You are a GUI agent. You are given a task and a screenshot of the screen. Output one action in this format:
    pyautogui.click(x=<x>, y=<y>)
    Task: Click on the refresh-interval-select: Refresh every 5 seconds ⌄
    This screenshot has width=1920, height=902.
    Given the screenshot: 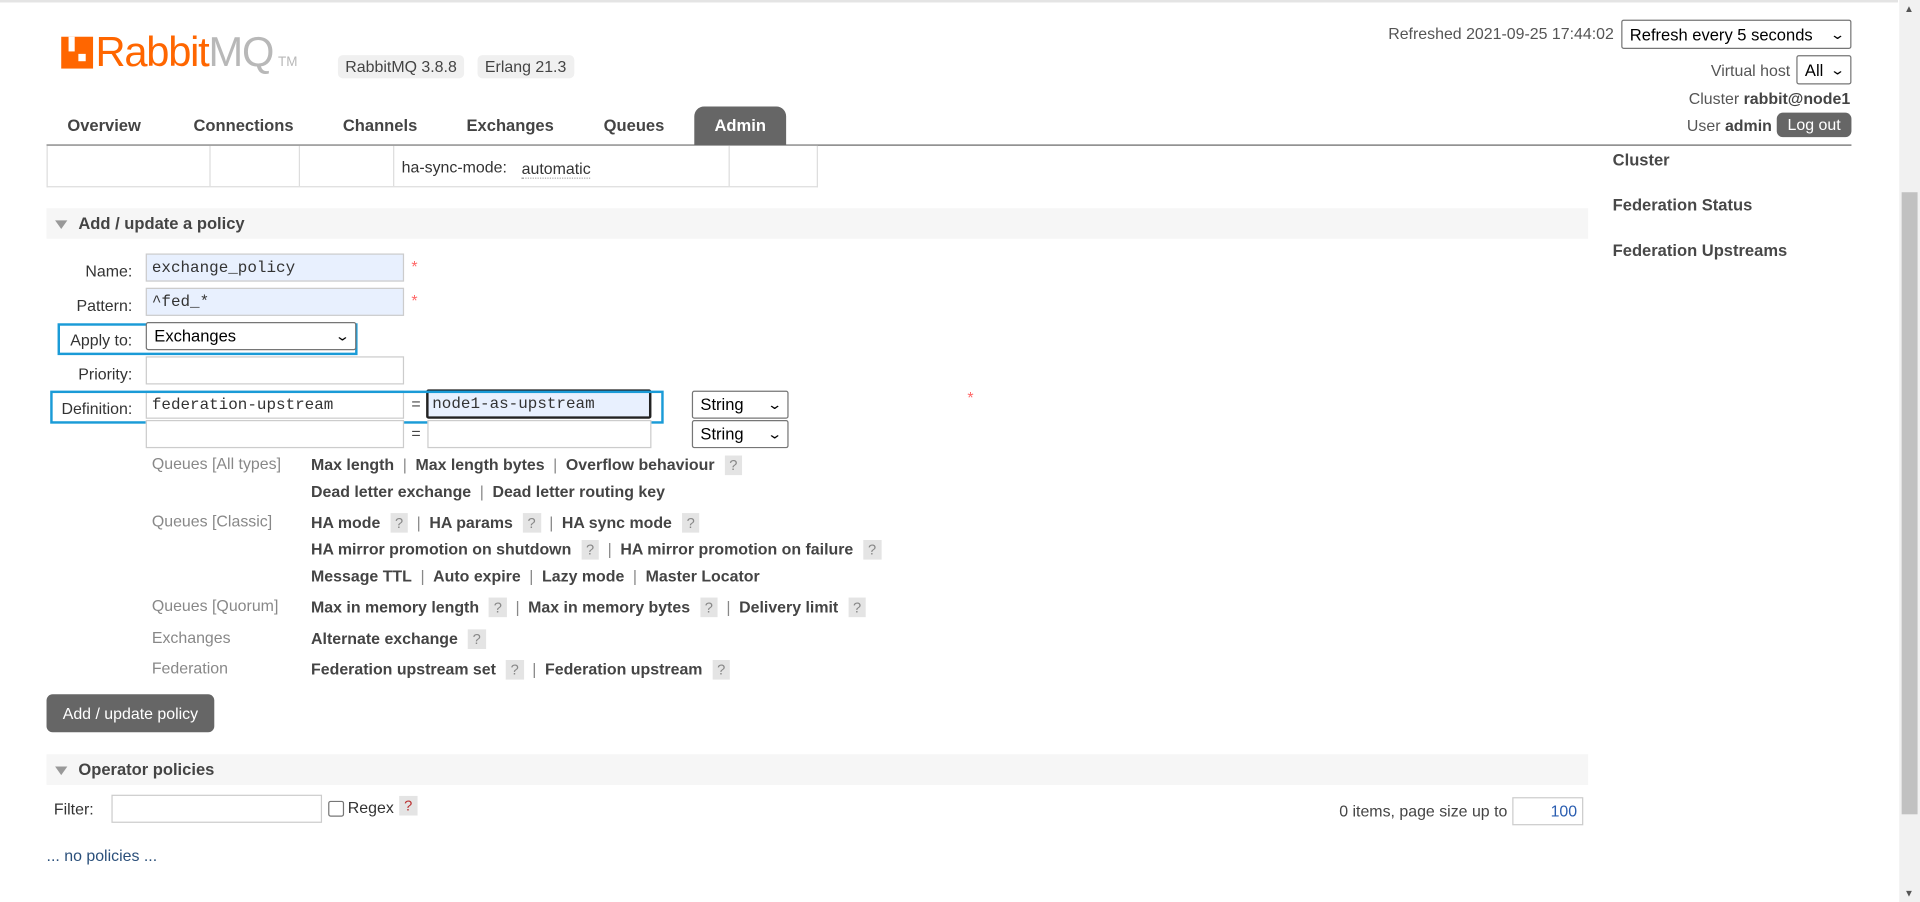 What is the action you would take?
    pyautogui.click(x=1736, y=34)
    